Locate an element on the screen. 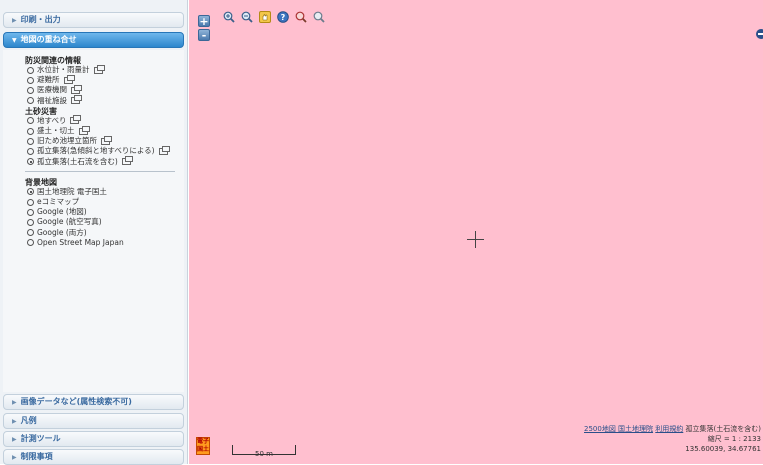 The height and width of the screenshot is (465, 763). section-measure-tools: ▶ 計測ツール is located at coordinates (93, 439).